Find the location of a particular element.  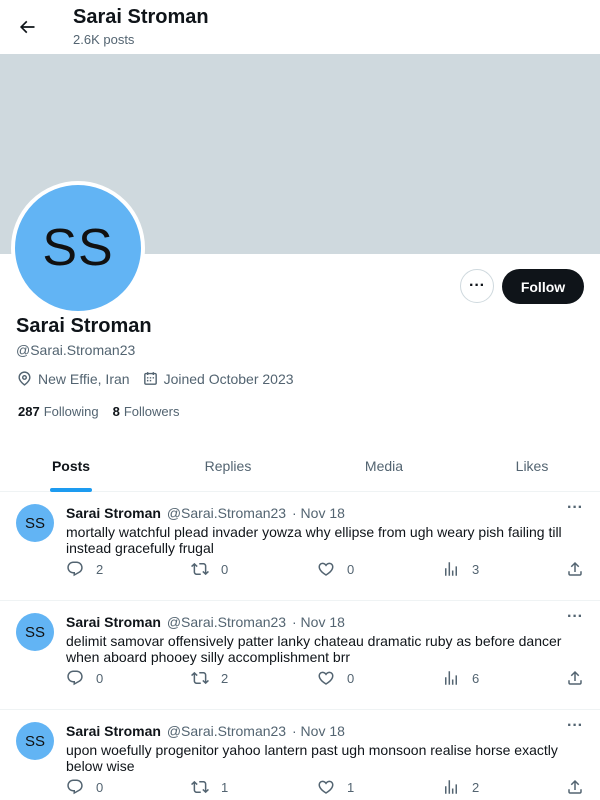

tab-label: Media is located at coordinates (384, 466).